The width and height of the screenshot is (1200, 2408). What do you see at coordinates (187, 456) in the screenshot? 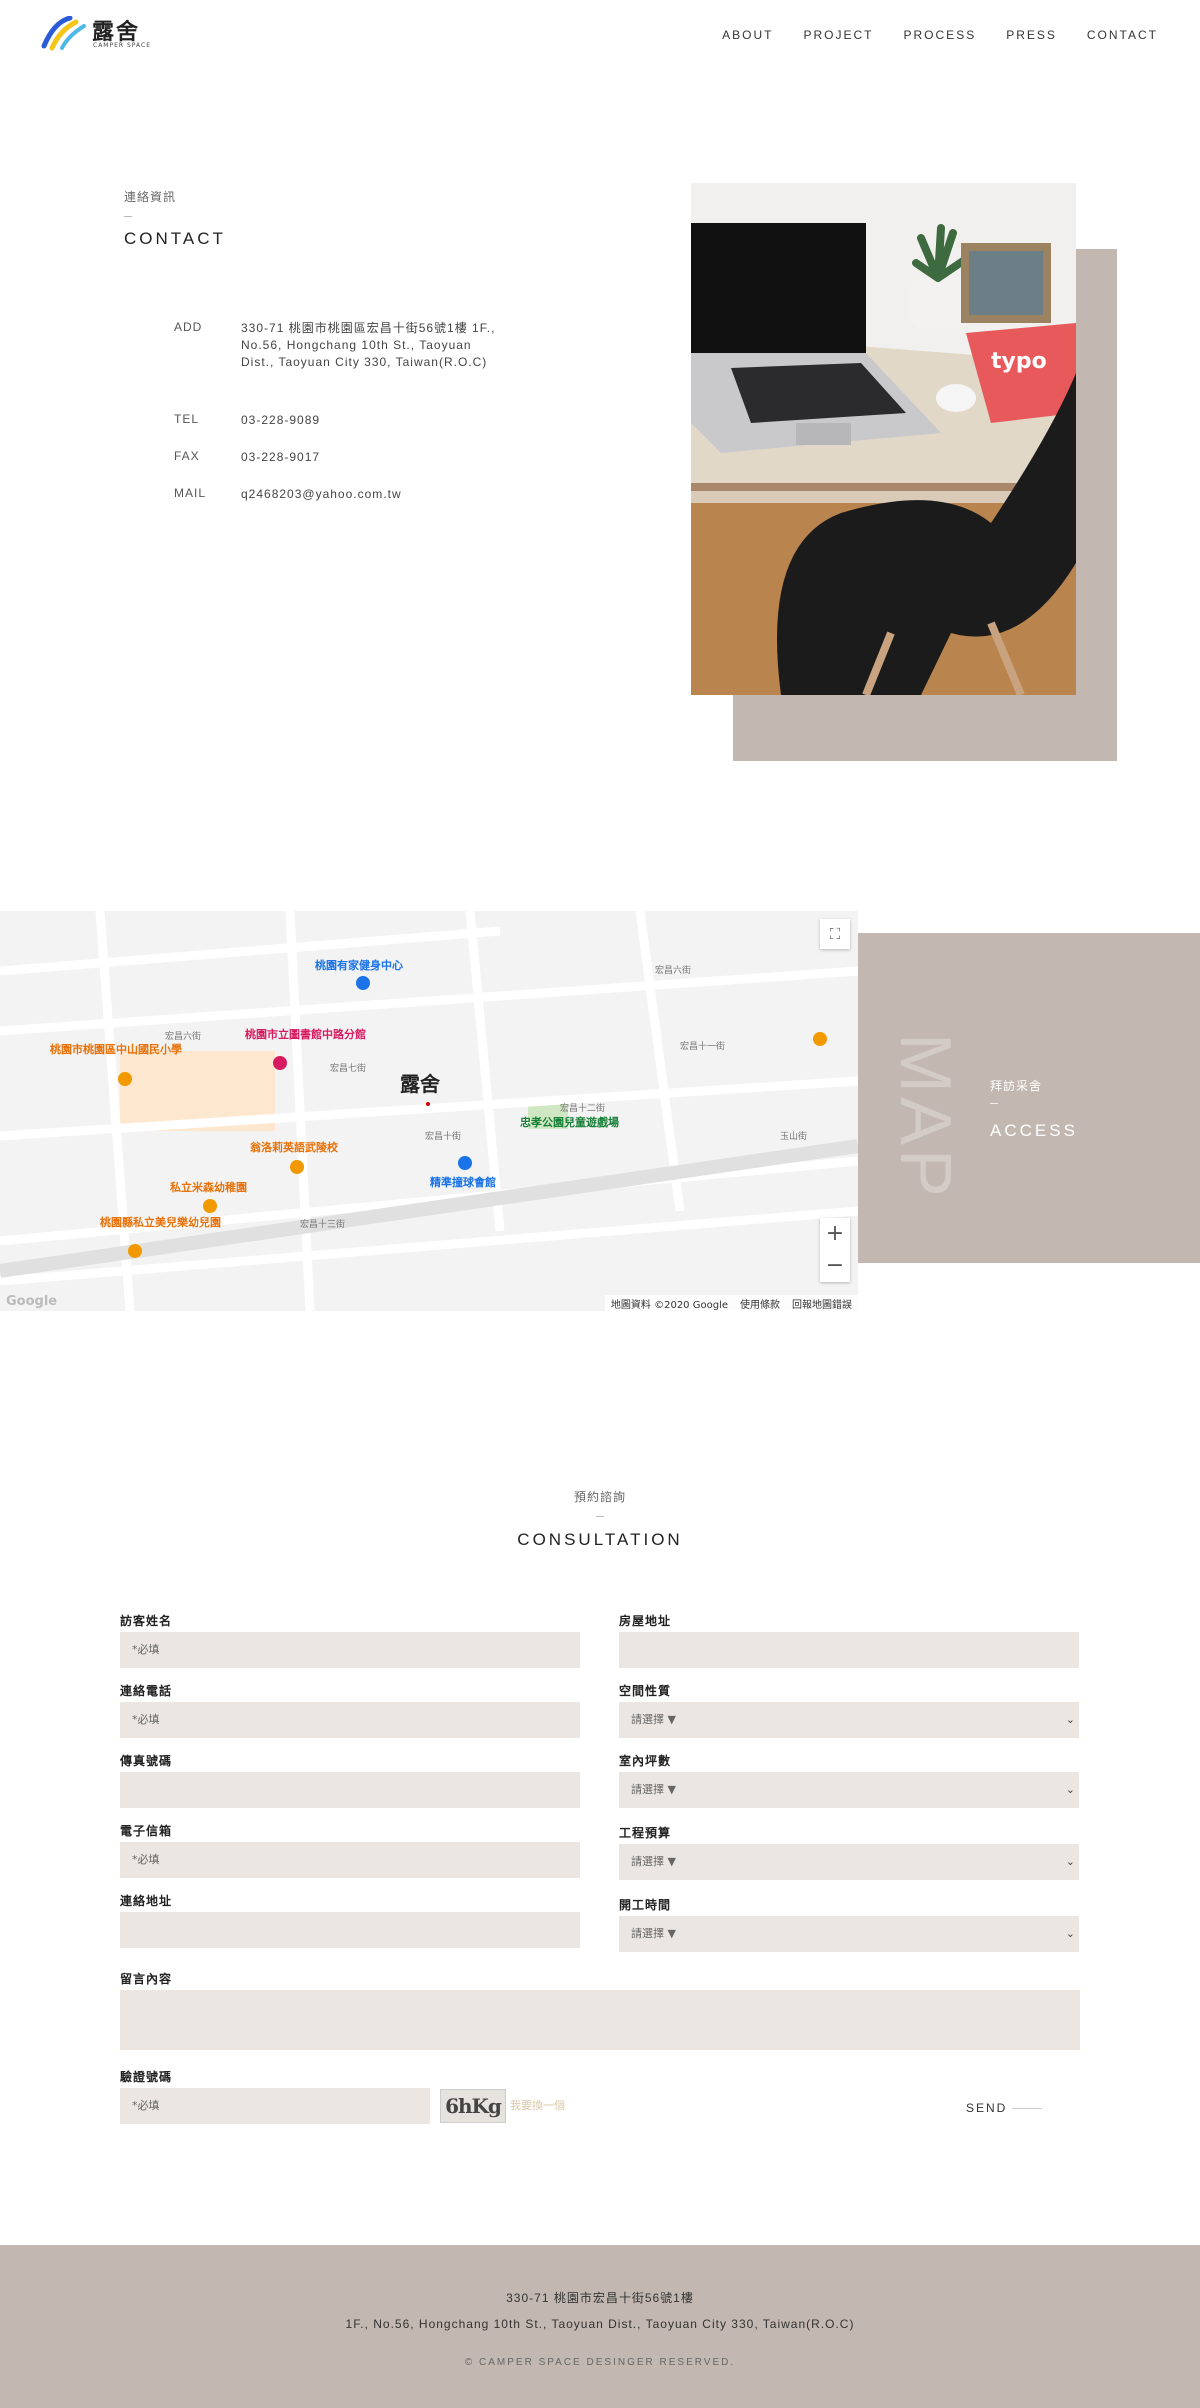
I see `fax-label: FAX` at bounding box center [187, 456].